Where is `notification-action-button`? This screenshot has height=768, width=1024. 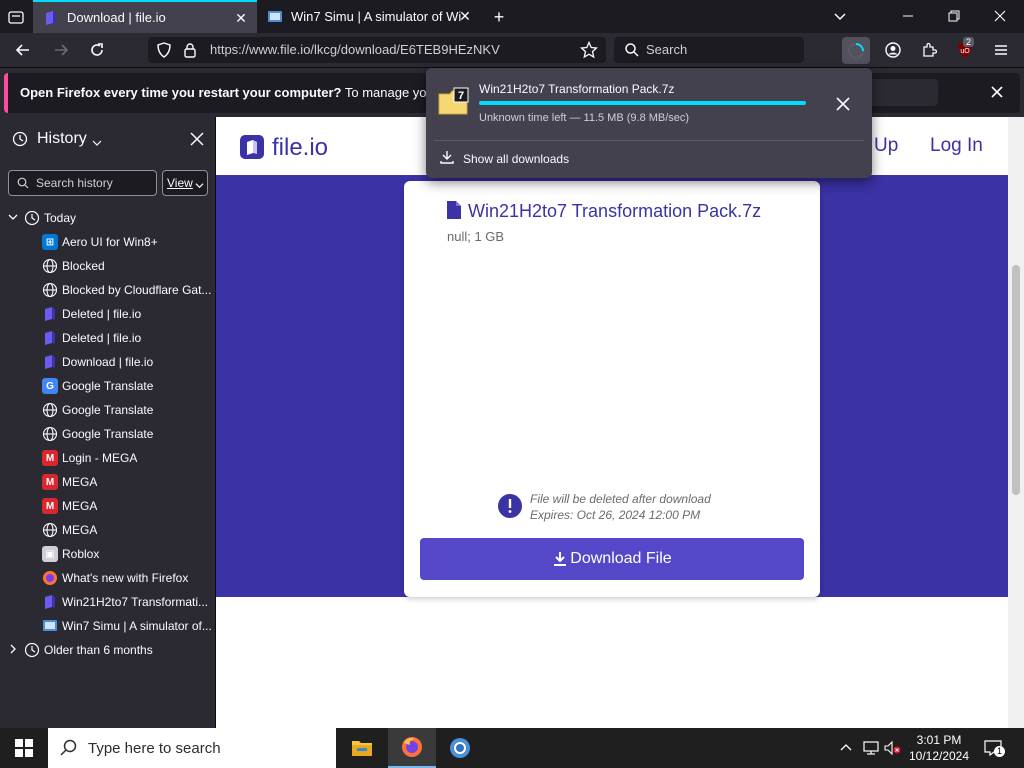
notification-action-button is located at coordinates (903, 92).